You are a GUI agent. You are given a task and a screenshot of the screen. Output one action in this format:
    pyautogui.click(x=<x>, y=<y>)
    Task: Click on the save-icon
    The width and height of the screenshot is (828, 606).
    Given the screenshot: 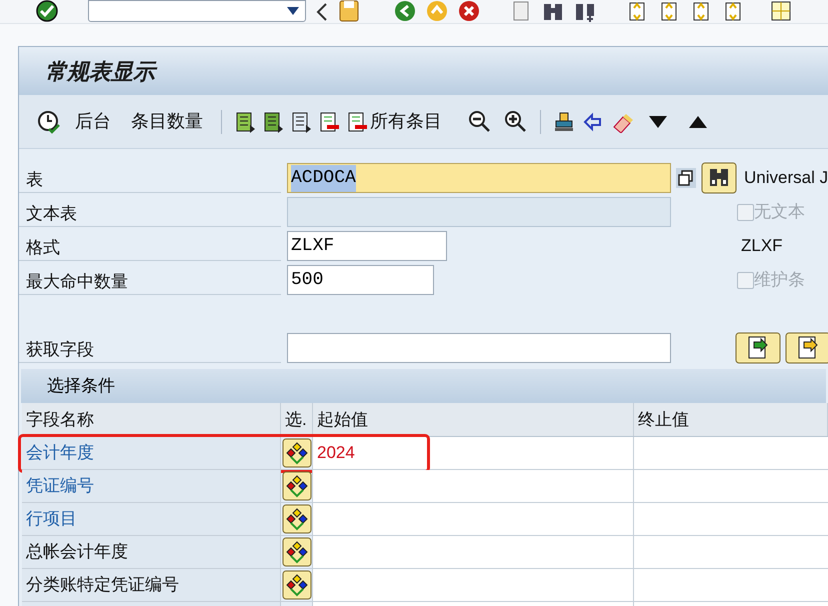 What is the action you would take?
    pyautogui.click(x=349, y=11)
    